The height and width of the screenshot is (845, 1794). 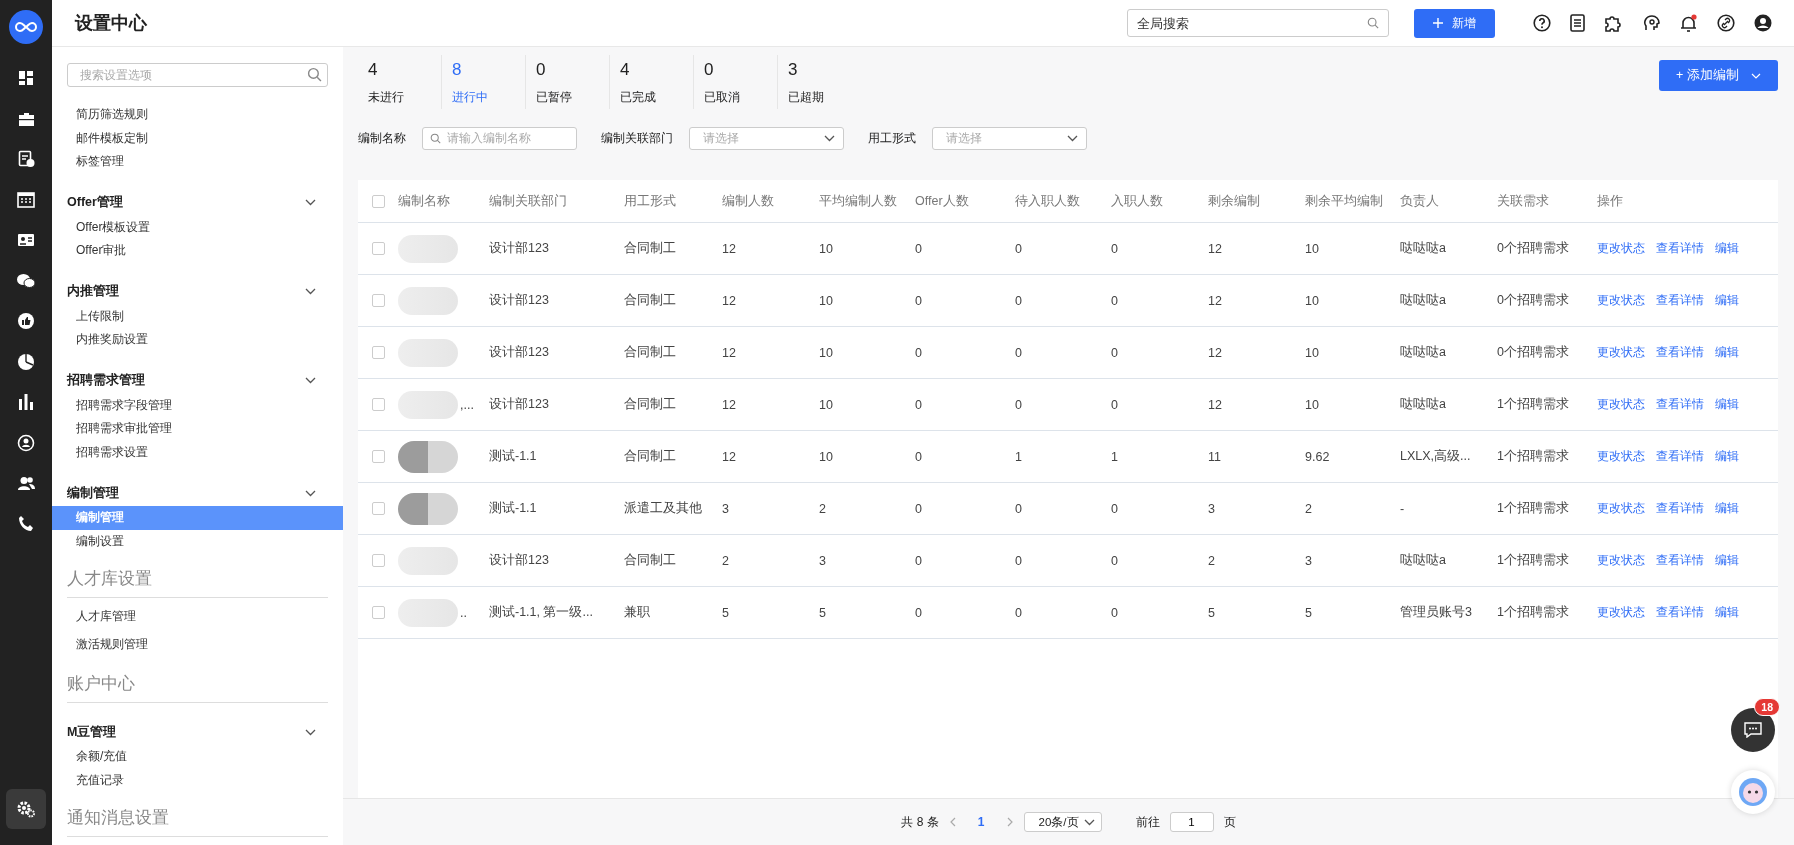 What do you see at coordinates (463, 612) in the screenshot?
I see `name-text: ..` at bounding box center [463, 612].